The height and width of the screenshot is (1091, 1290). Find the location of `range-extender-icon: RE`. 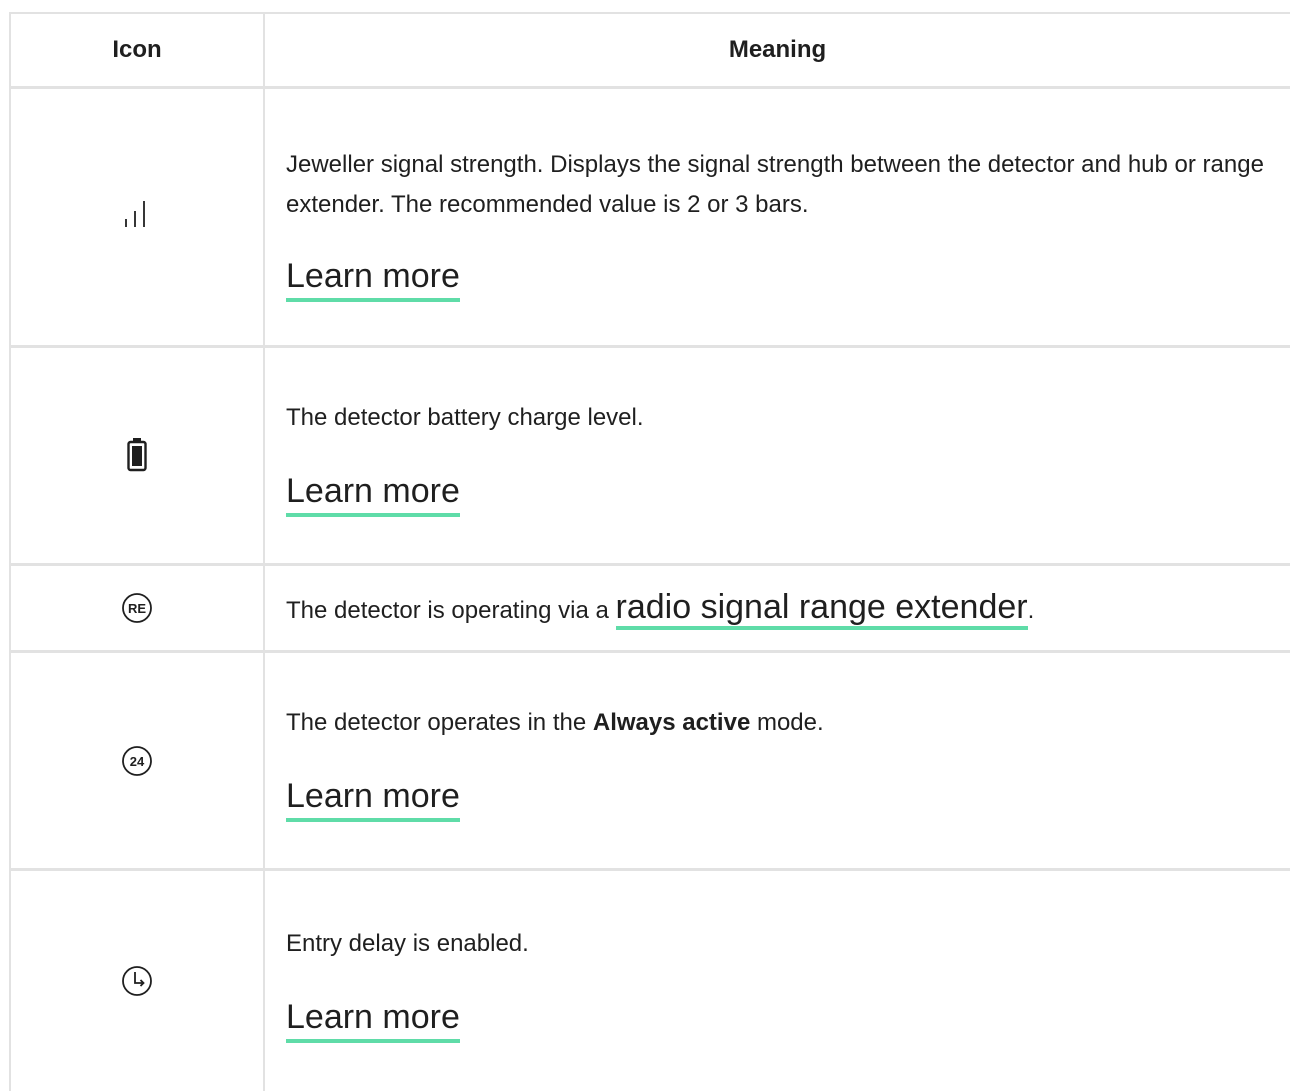

range-extender-icon: RE is located at coordinates (137, 608).